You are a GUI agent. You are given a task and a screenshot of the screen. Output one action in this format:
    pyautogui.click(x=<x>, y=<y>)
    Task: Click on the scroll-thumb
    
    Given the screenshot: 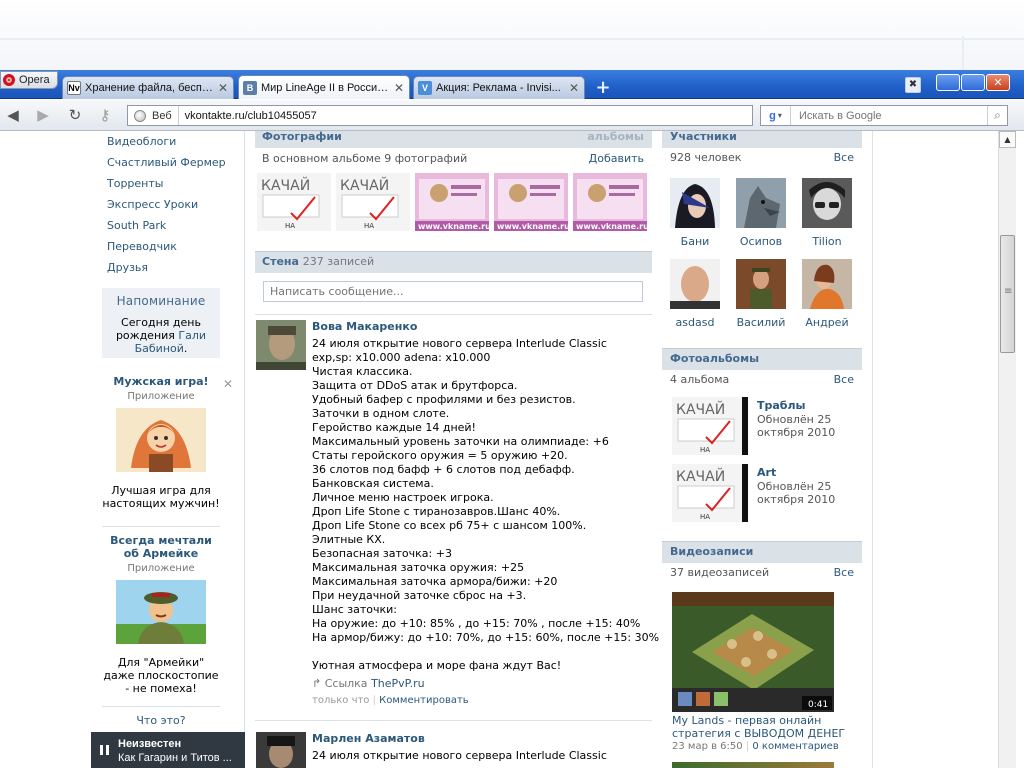 What is the action you would take?
    pyautogui.click(x=1007, y=294)
    